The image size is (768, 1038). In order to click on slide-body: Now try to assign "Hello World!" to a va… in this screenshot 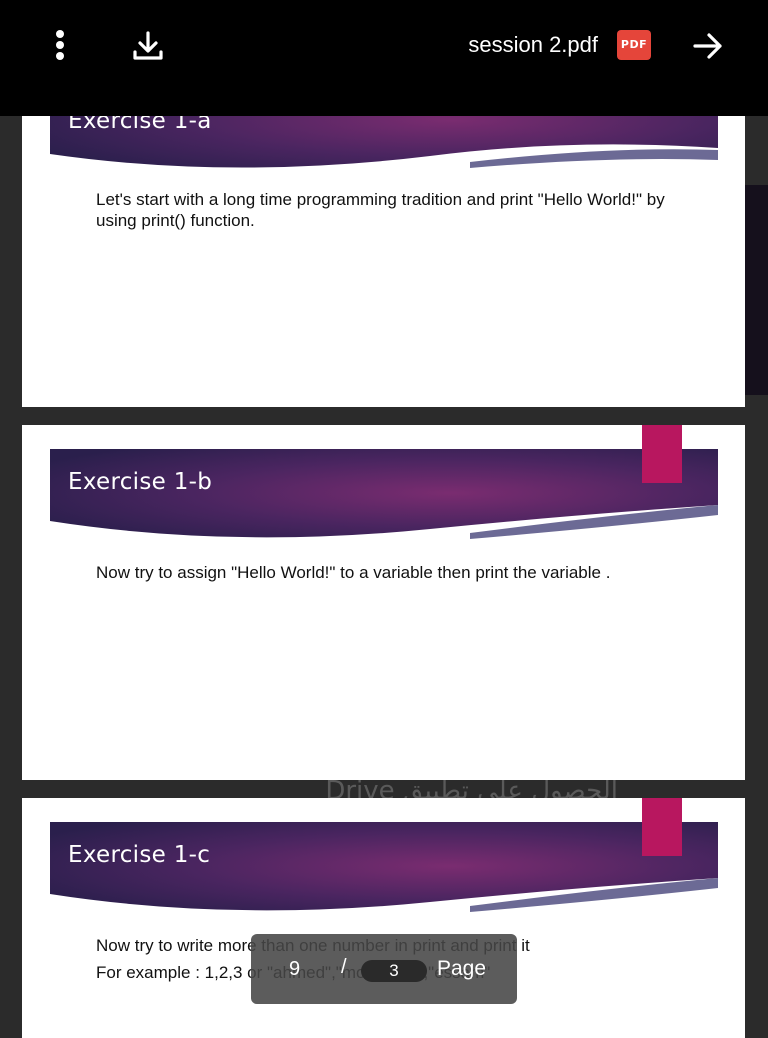, I will do `click(400, 575)`.